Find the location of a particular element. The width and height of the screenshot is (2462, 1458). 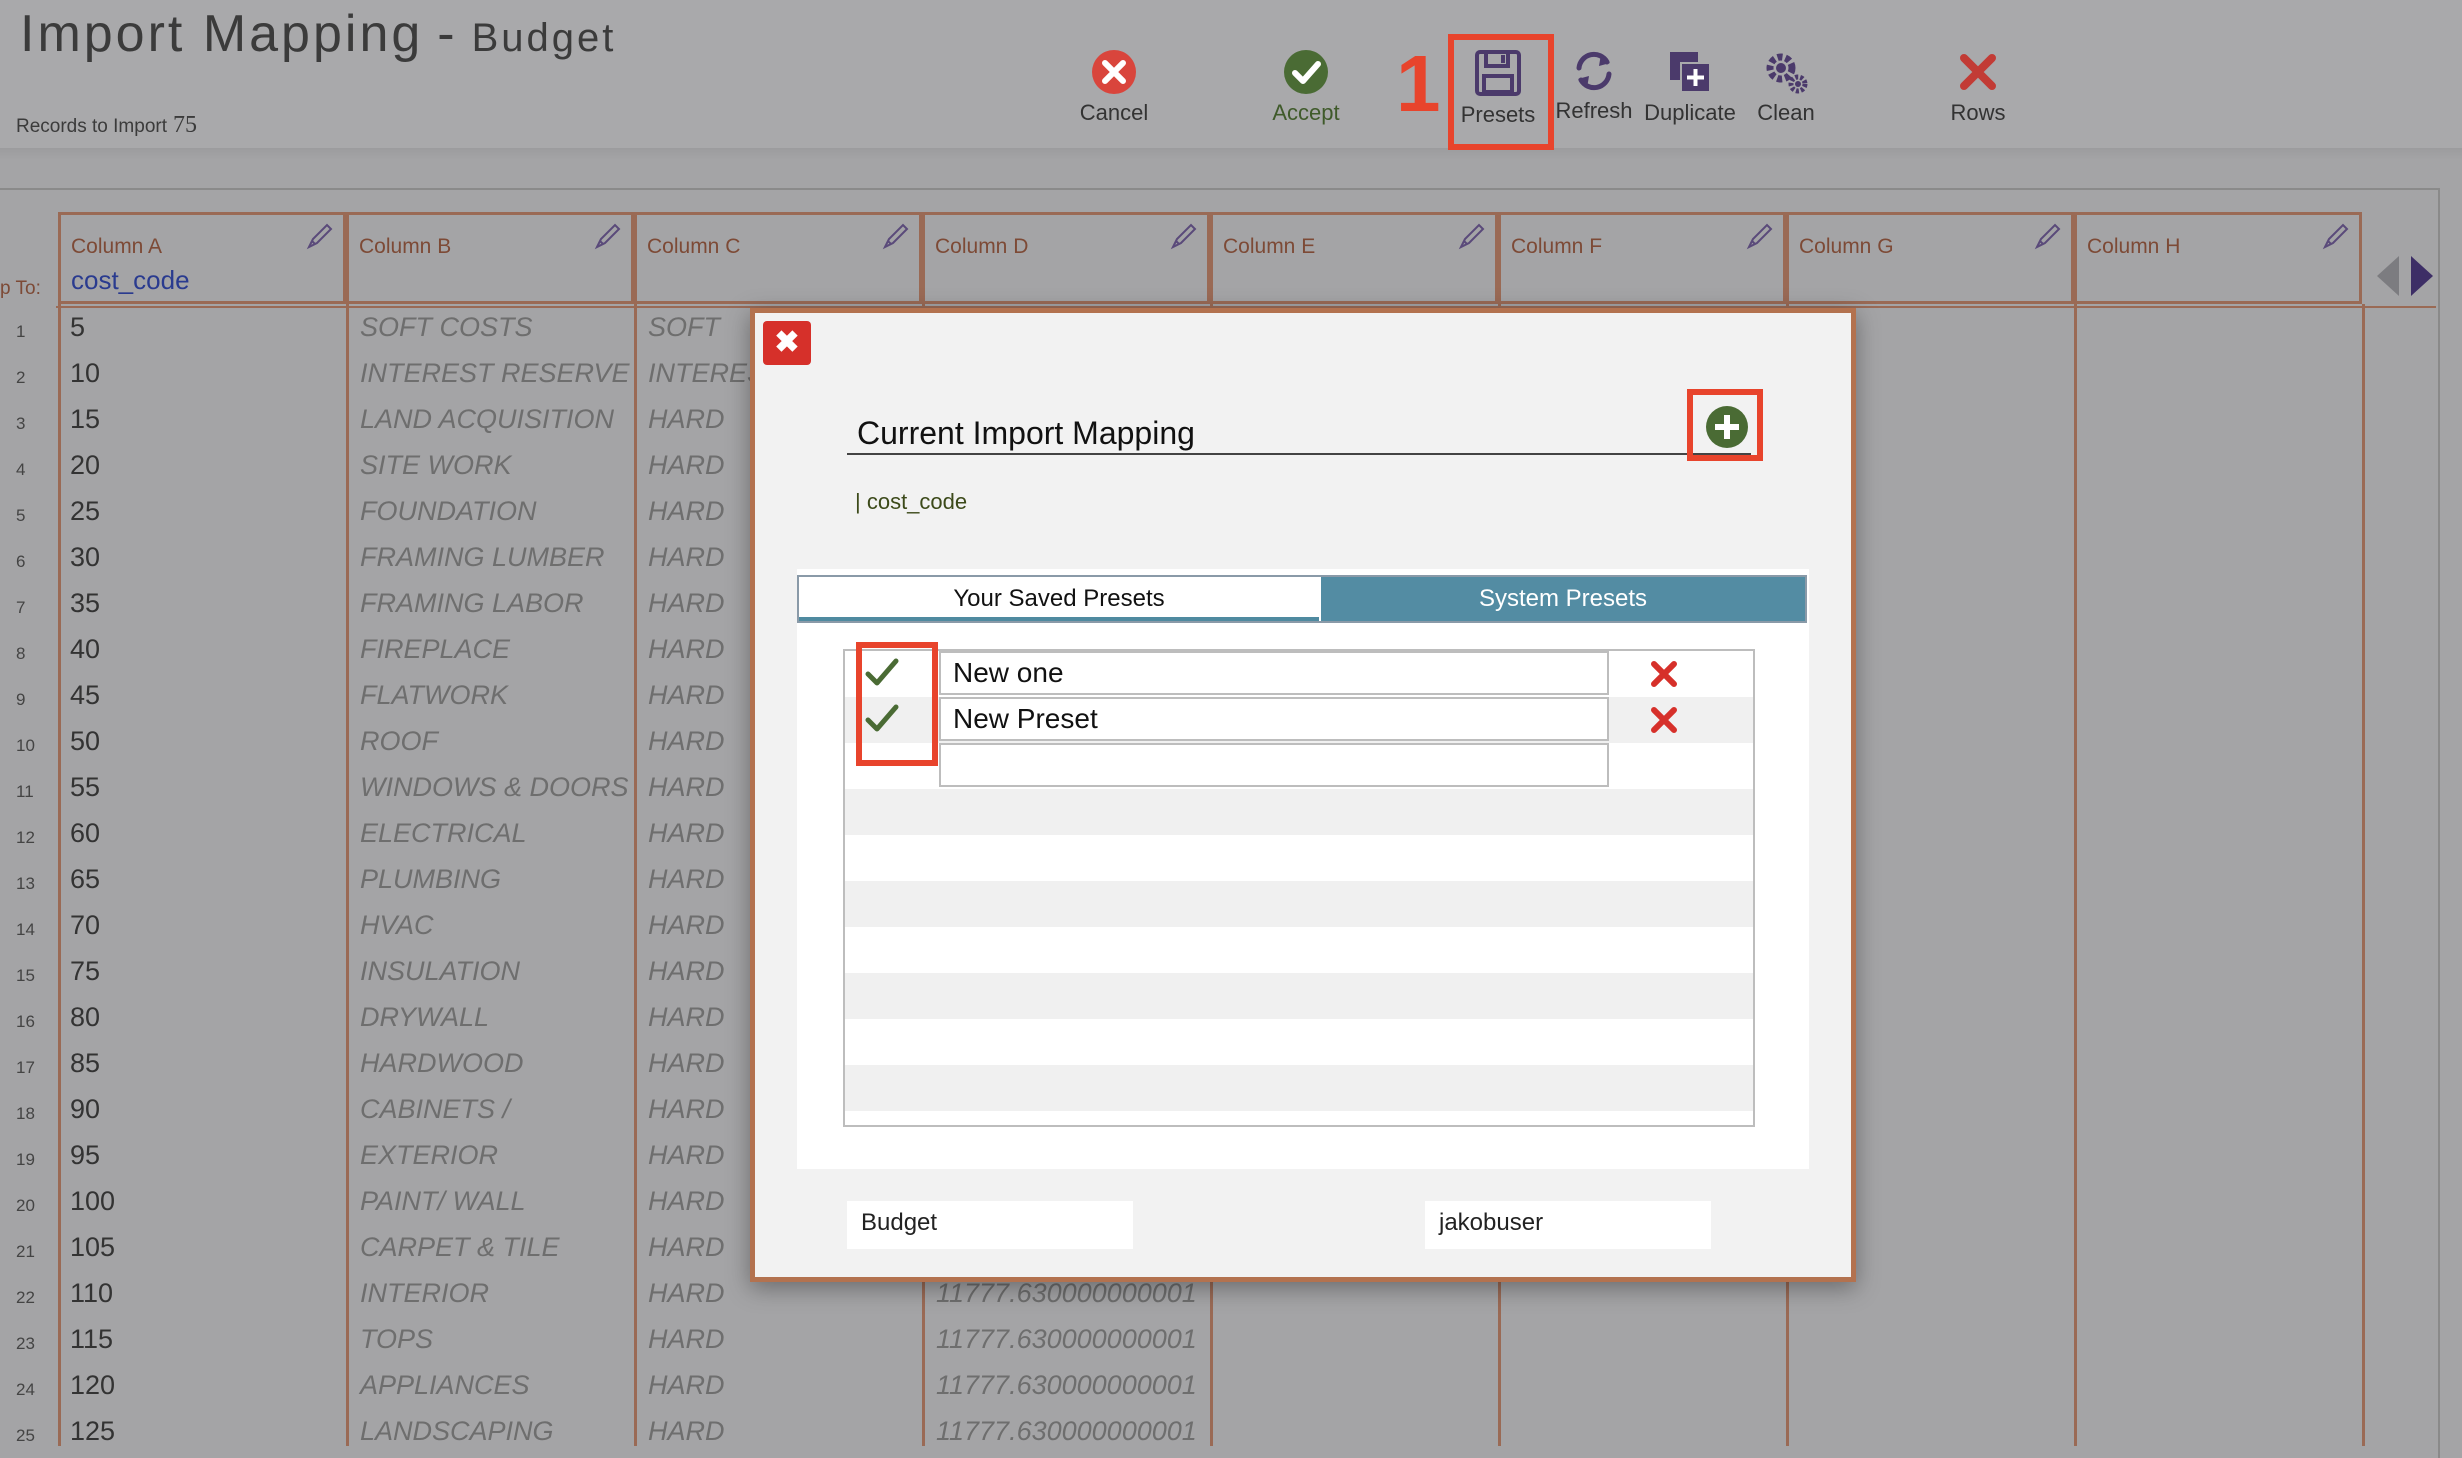

apply-checks-highlight-box is located at coordinates (897, 704).